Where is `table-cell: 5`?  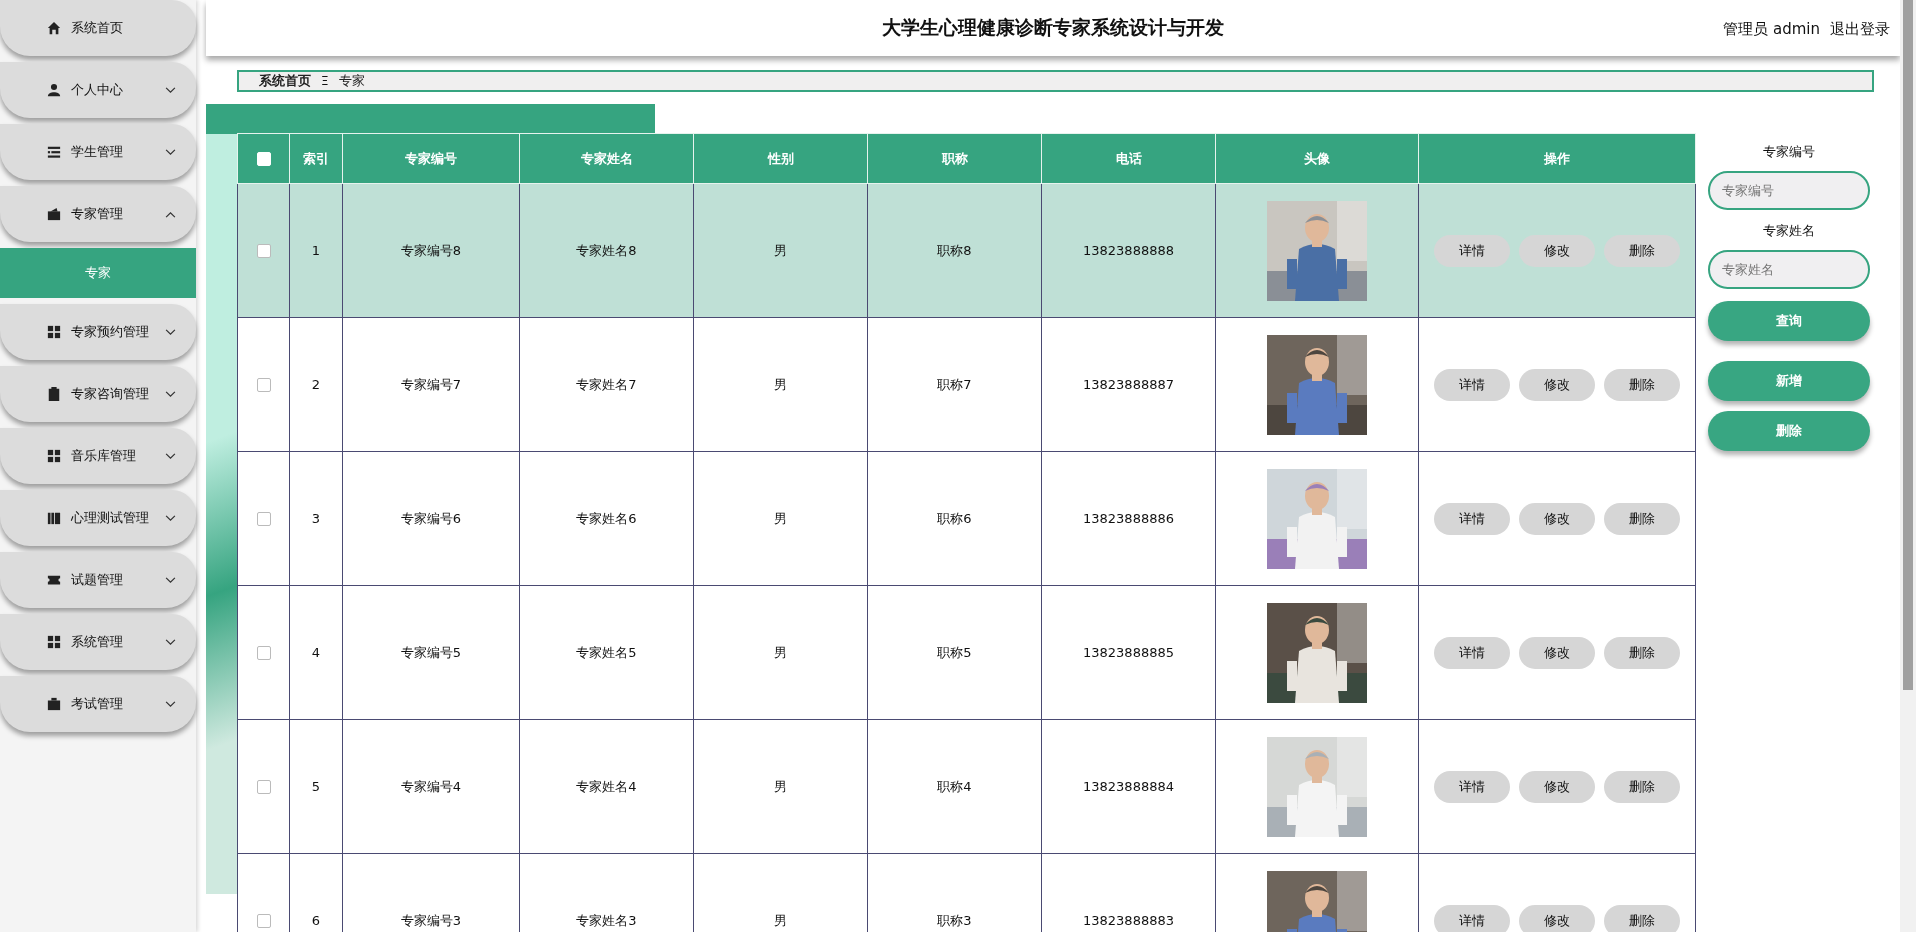 table-cell: 5 is located at coordinates (316, 786).